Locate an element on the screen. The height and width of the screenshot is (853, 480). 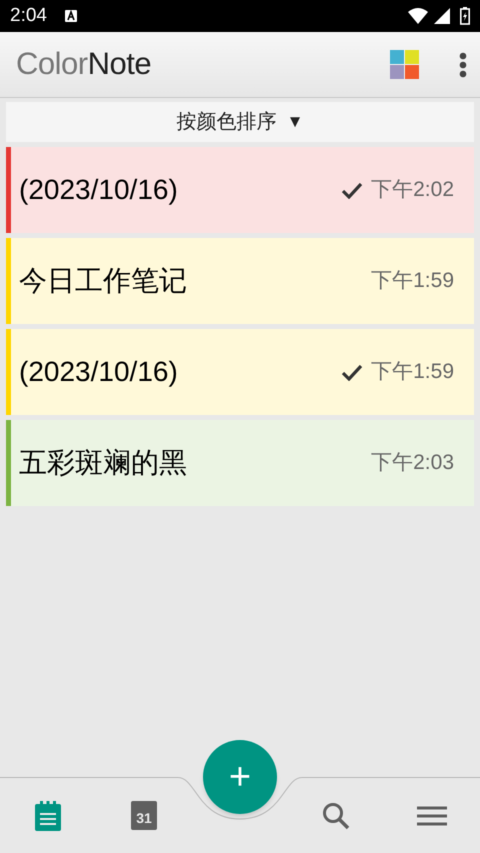
calendar-icon: 31 is located at coordinates (144, 815).